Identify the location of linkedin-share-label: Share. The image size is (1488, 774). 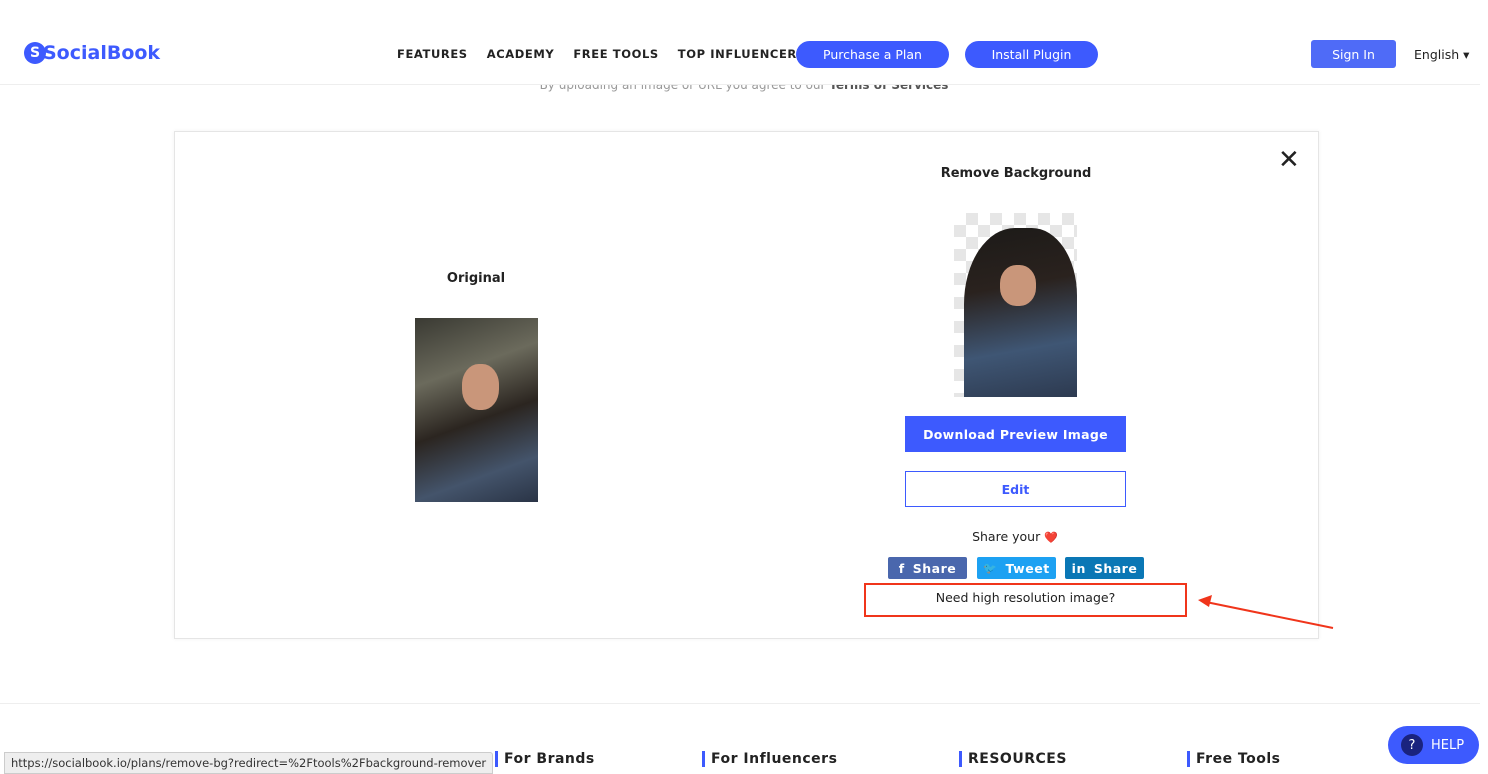
(1115, 568).